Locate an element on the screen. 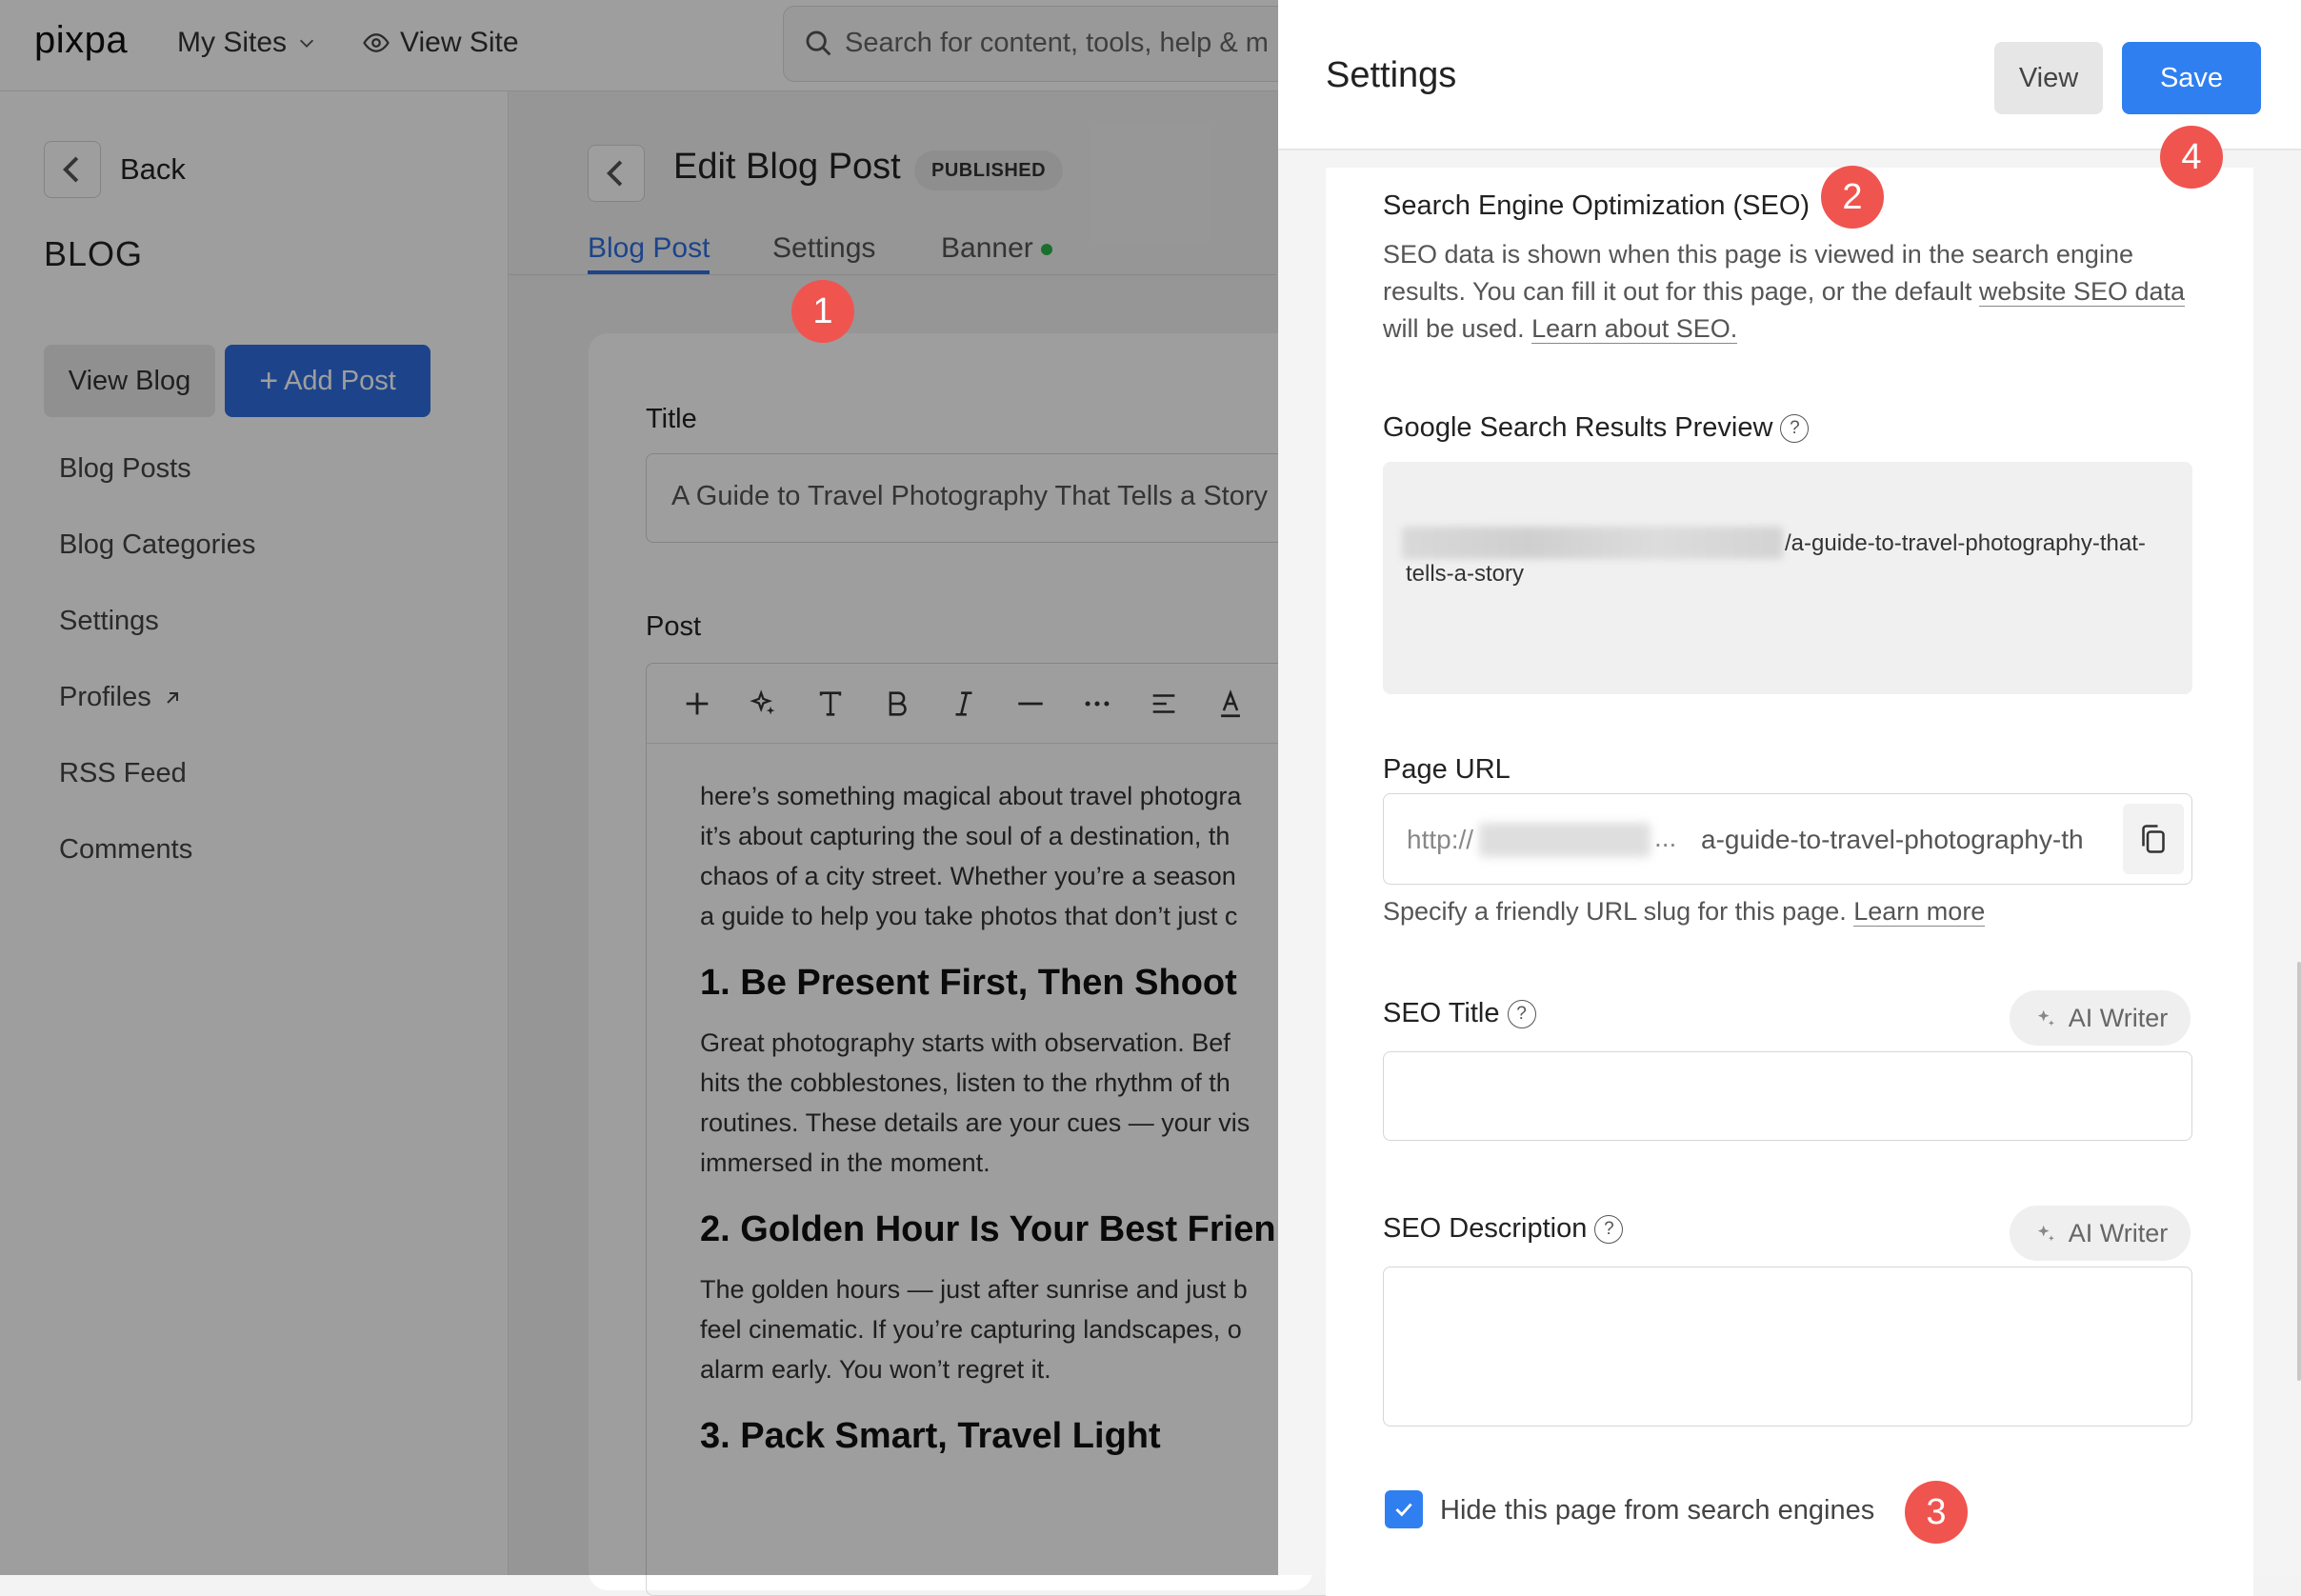 The height and width of the screenshot is (1596, 2301). copy-url-button is located at coordinates (2153, 839).